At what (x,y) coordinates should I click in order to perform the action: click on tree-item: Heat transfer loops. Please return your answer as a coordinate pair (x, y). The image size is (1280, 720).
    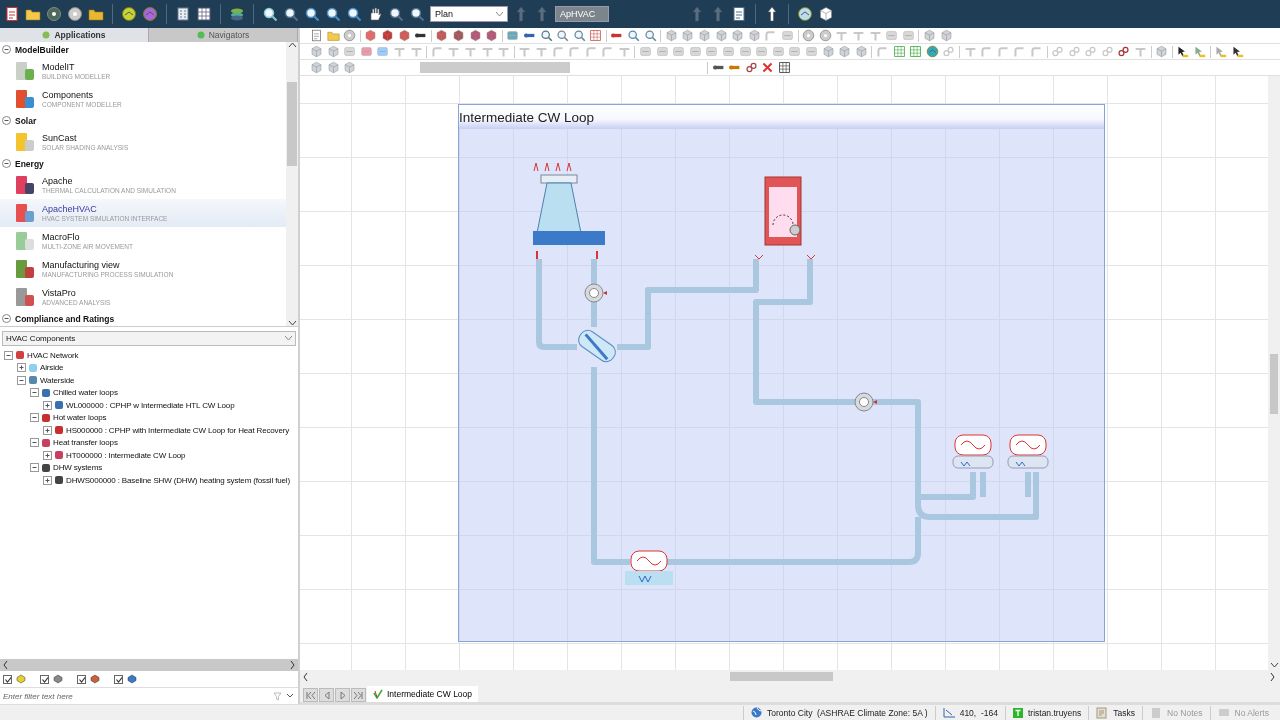
    Looking at the image, I should click on (85, 443).